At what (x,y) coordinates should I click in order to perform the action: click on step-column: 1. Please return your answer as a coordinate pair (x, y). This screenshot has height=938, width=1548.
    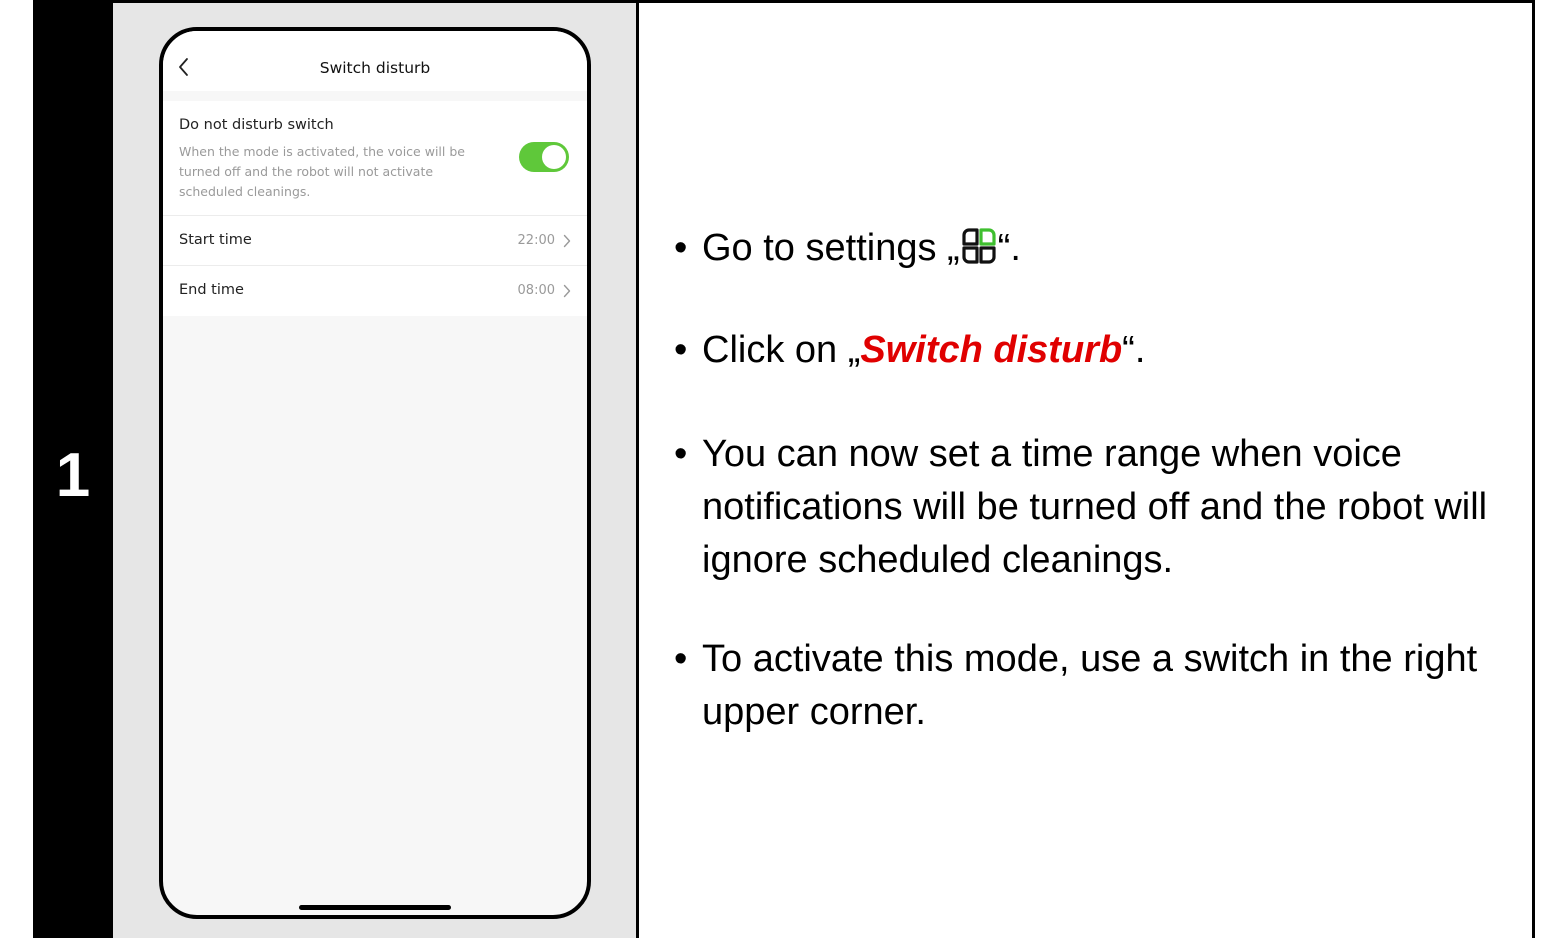
    Looking at the image, I should click on (73, 469).